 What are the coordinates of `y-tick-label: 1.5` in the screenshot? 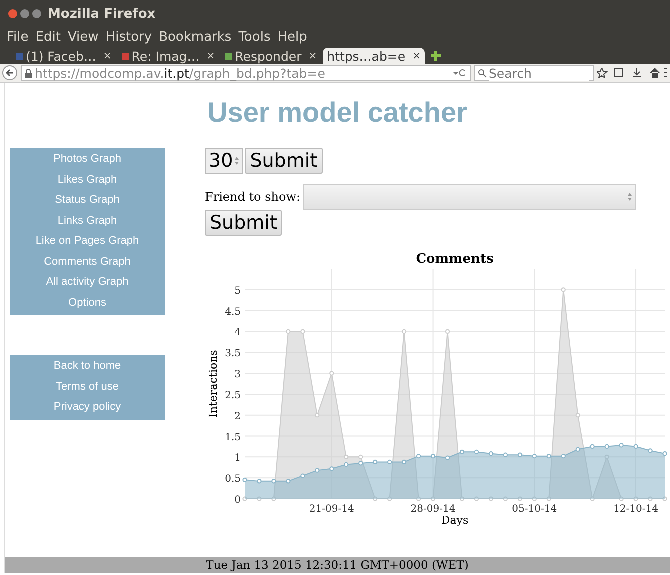 It's located at (233, 438).